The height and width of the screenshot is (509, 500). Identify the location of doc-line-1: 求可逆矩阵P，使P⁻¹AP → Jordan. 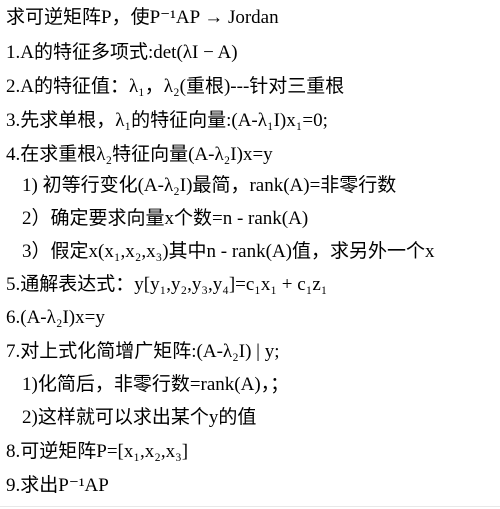
(142, 17).